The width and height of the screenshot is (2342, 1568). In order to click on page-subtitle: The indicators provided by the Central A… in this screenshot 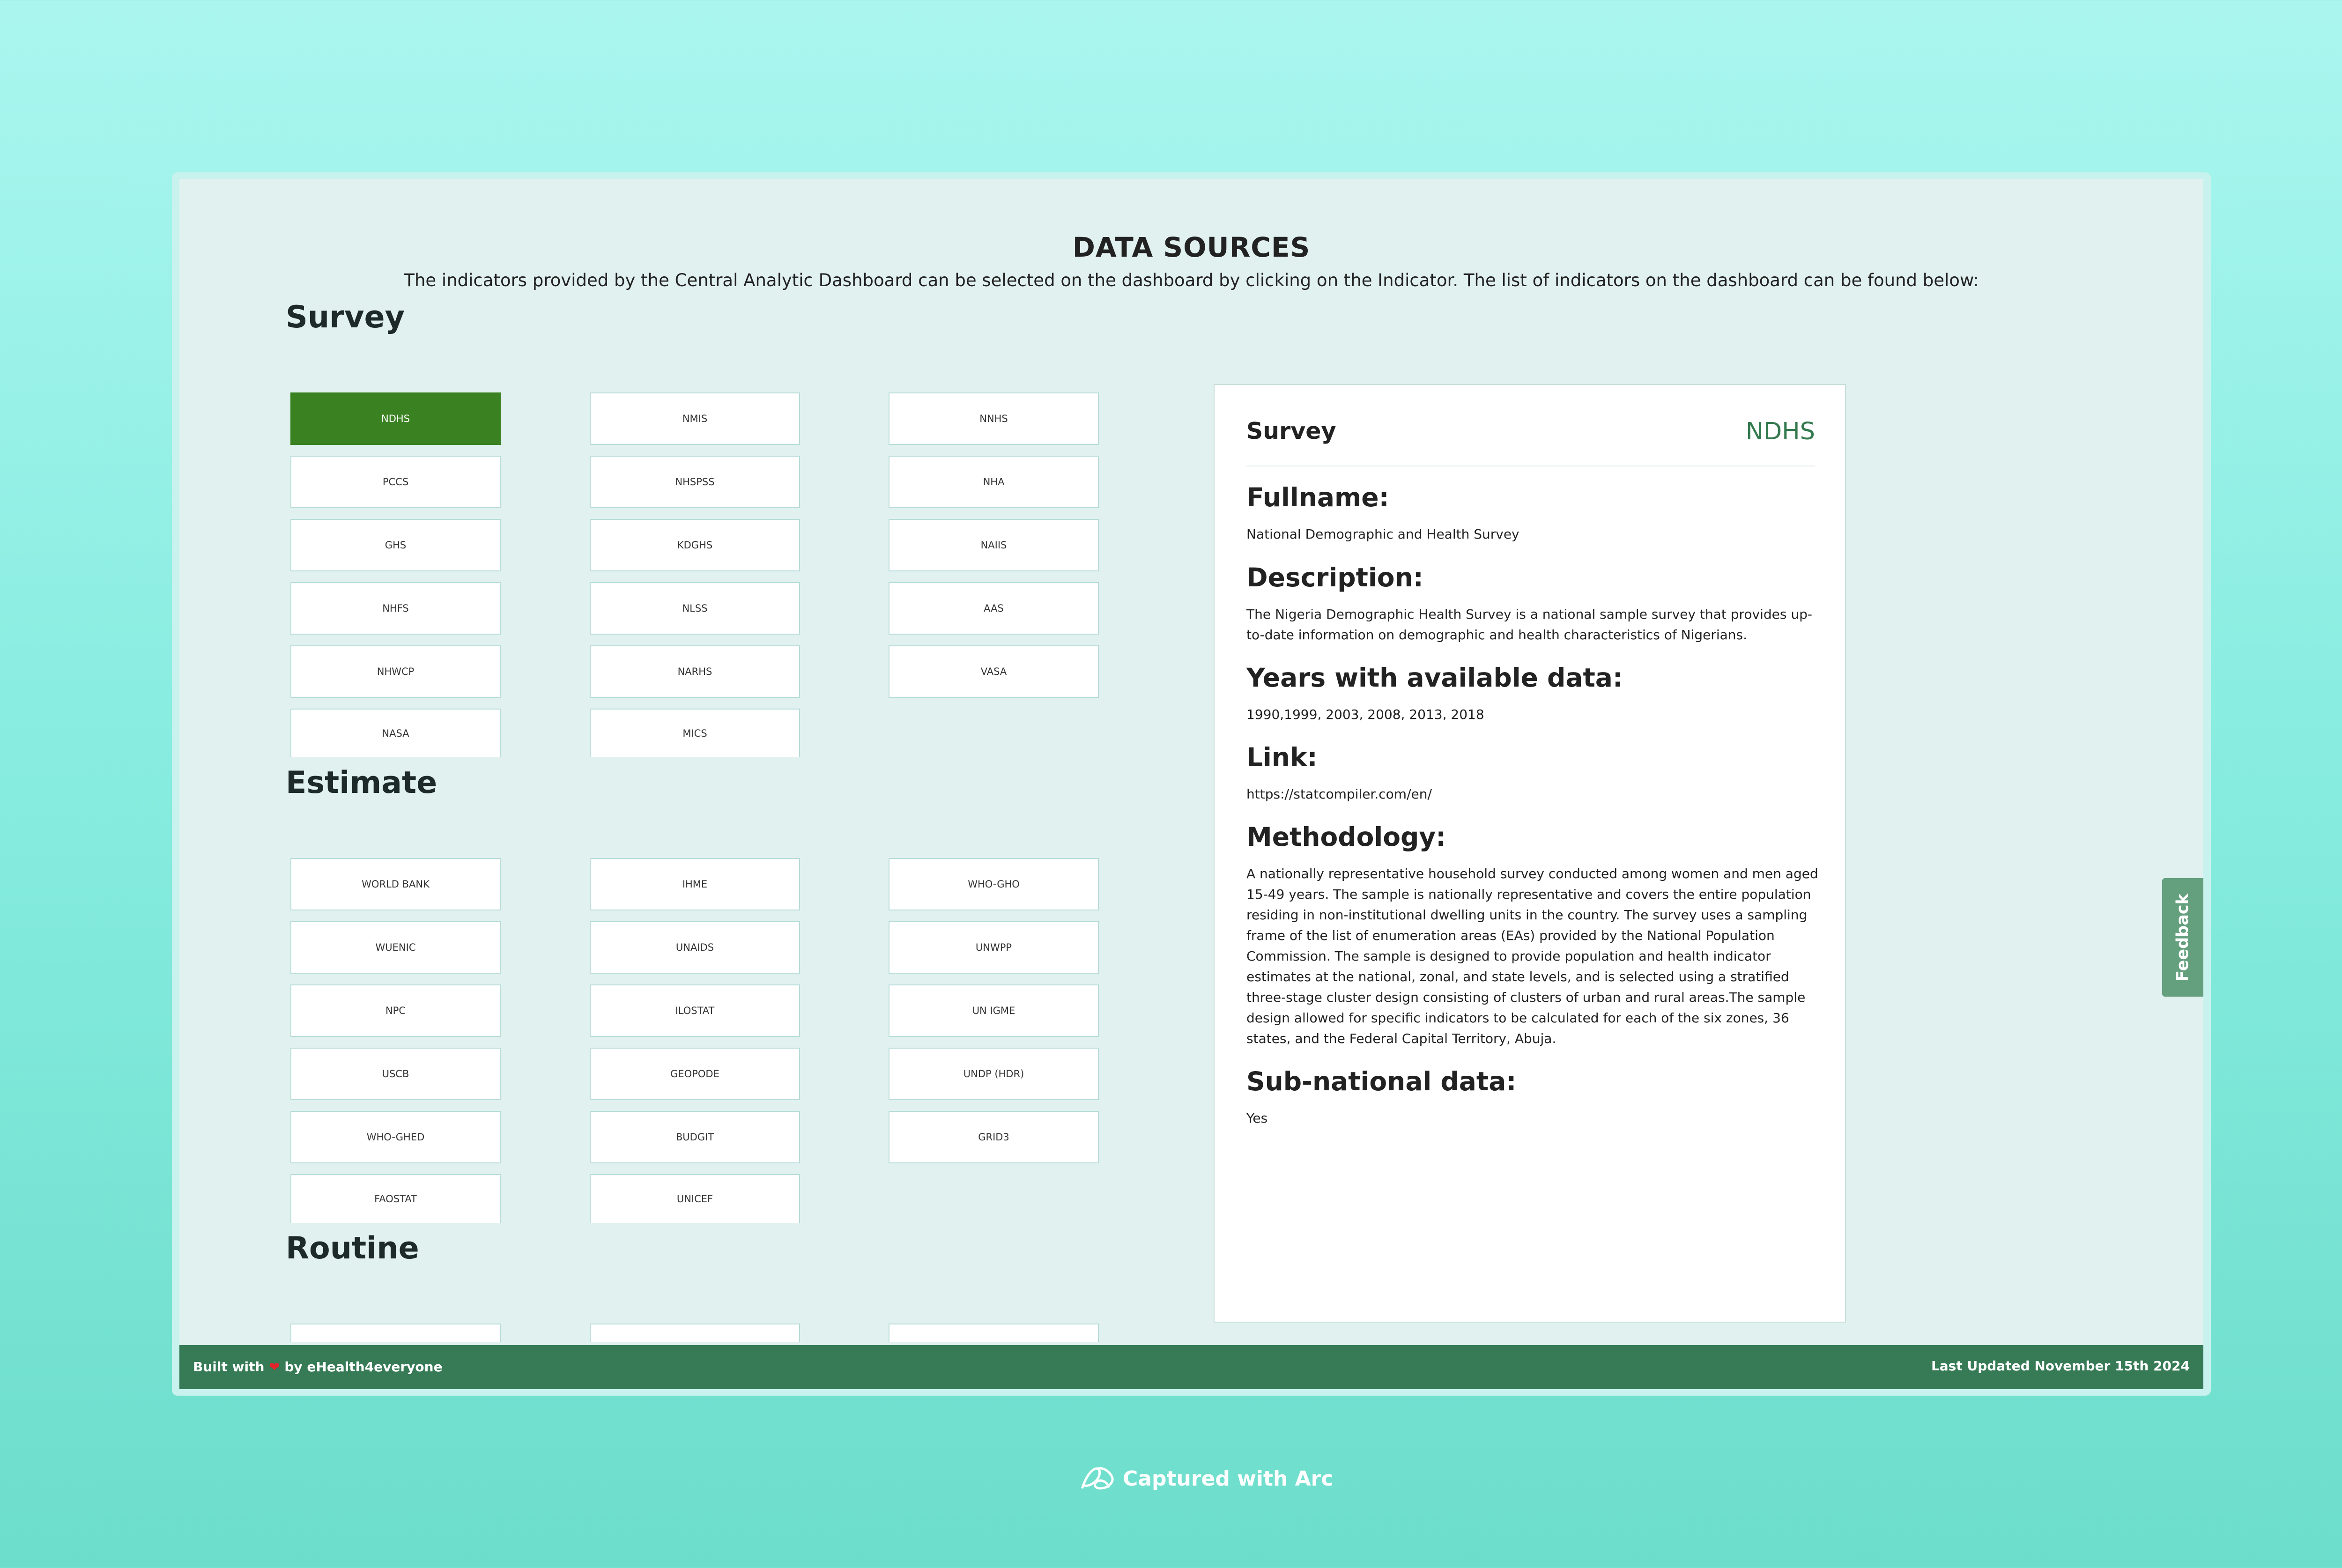, I will do `click(1191, 280)`.